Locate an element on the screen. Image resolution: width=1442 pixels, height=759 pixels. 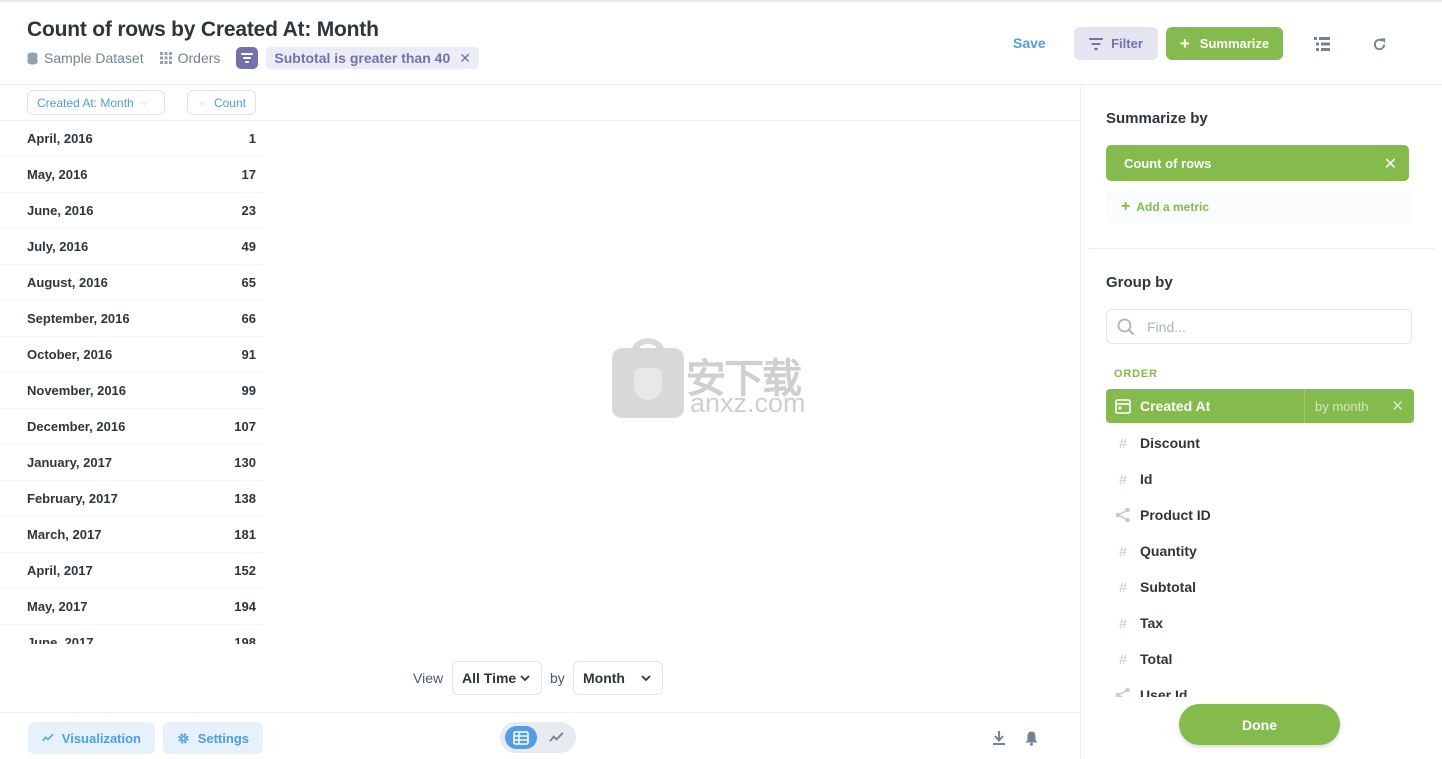
filter-pill: Subtotal is greater than 40 ✕ is located at coordinates (372, 58).